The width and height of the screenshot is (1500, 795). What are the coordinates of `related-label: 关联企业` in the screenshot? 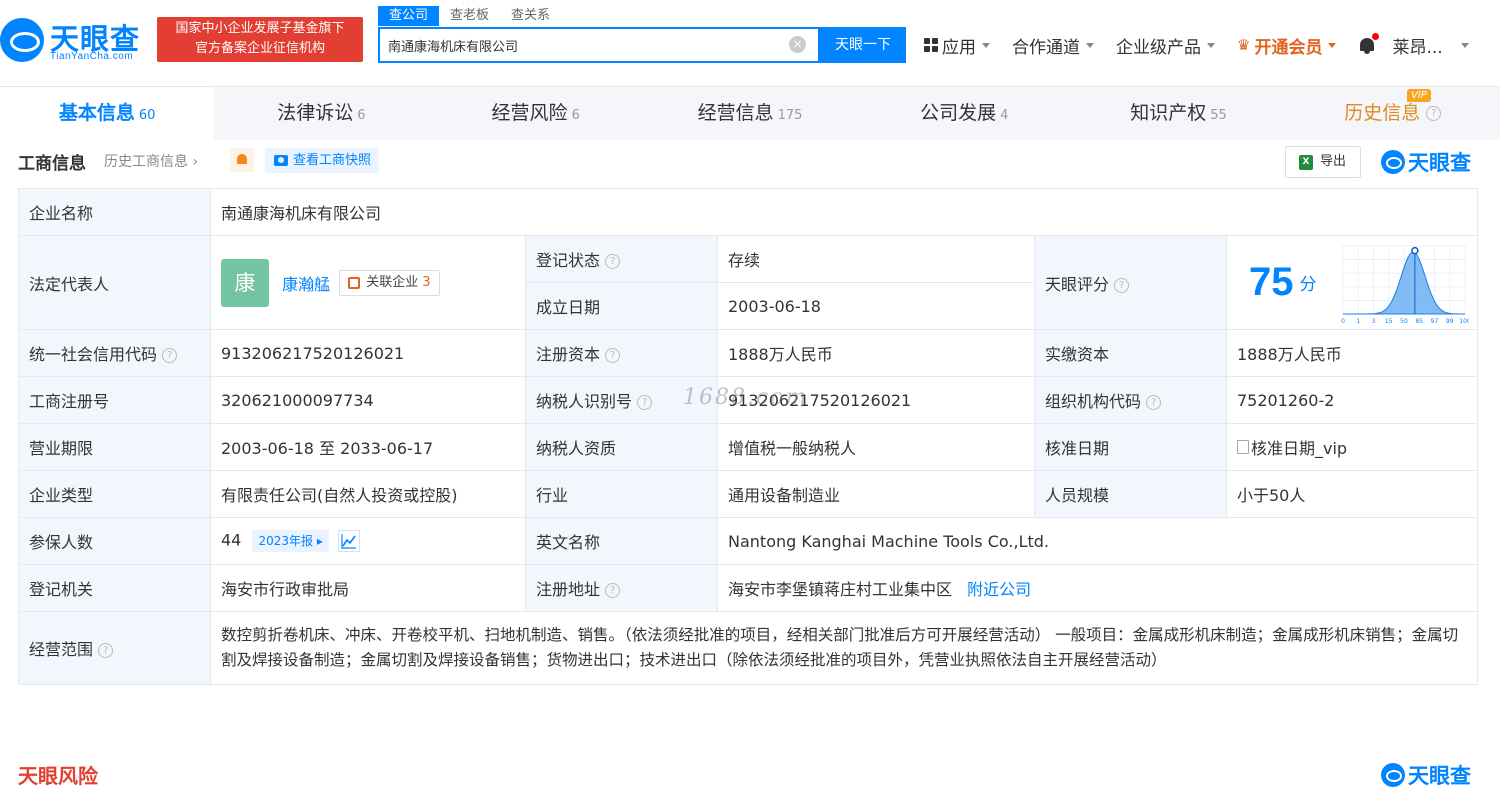 It's located at (392, 282).